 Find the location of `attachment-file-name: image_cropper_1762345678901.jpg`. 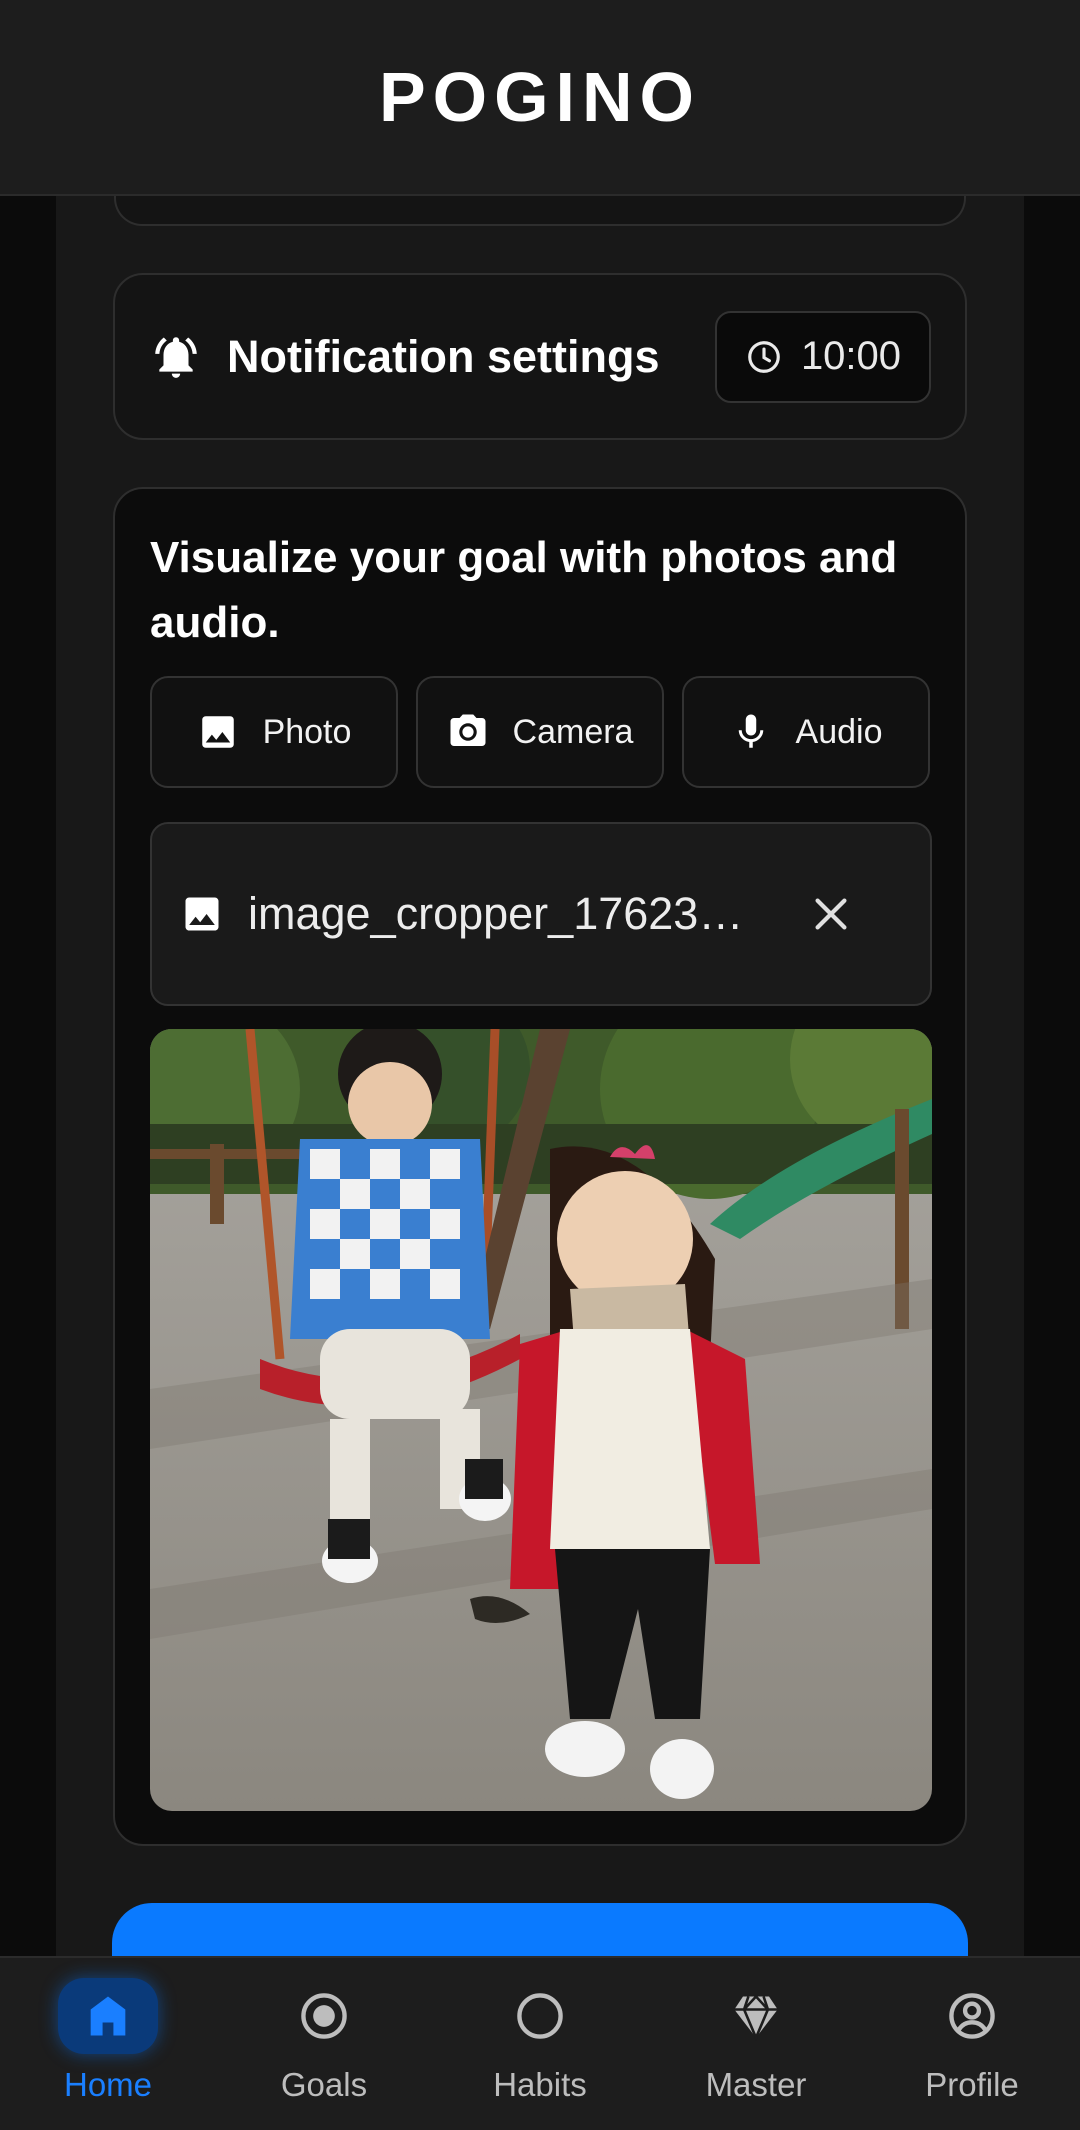

attachment-file-name: image_cropper_1762345678901.jpg is located at coordinates (498, 913).